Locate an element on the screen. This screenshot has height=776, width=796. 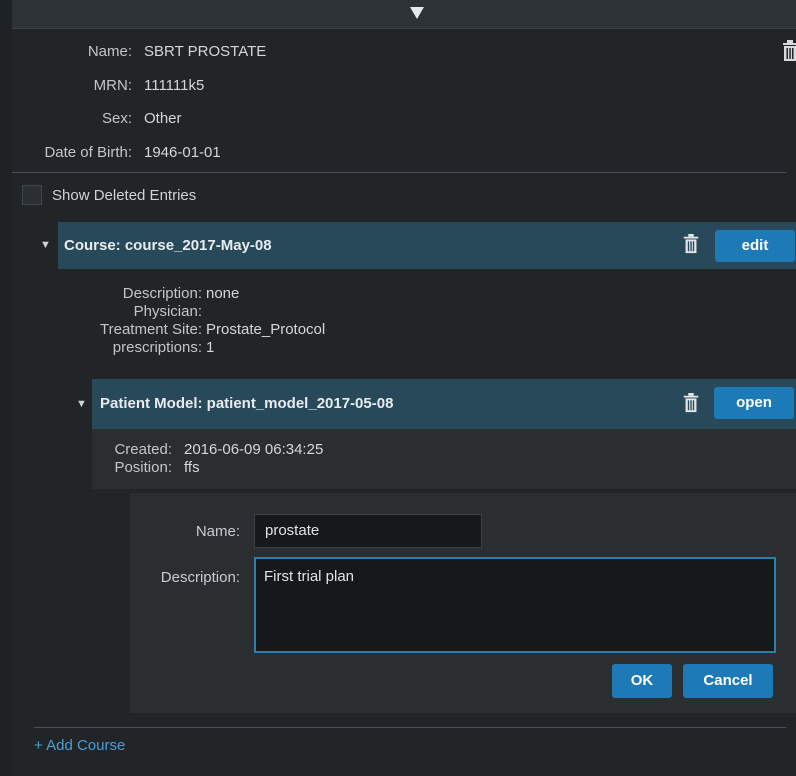
plan-name-input: prostate is located at coordinates (368, 531).